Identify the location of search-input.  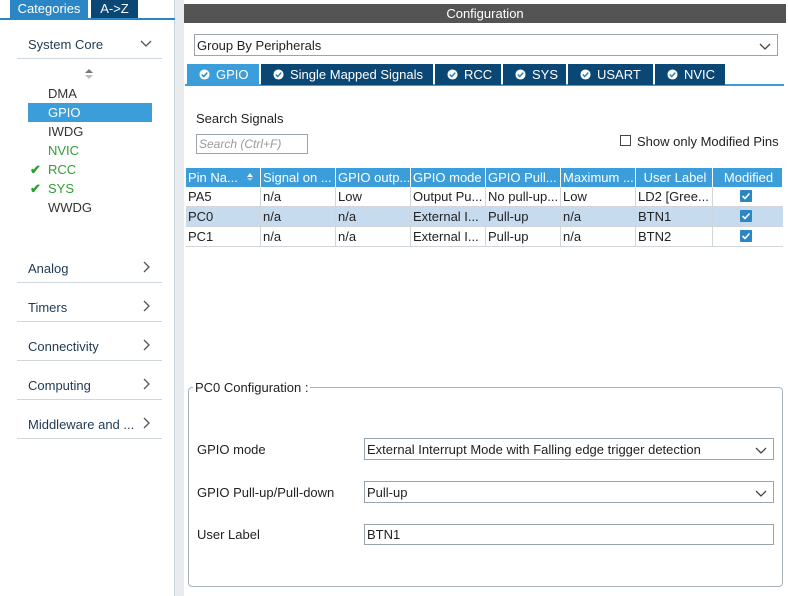
(252, 144).